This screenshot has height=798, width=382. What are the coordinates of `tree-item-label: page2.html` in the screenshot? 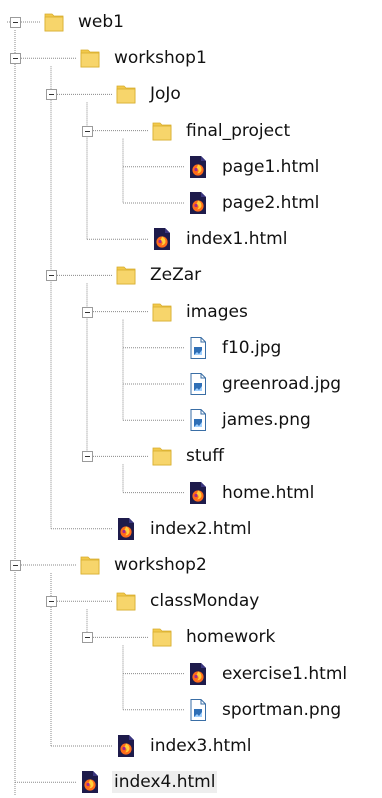 It's located at (271, 203).